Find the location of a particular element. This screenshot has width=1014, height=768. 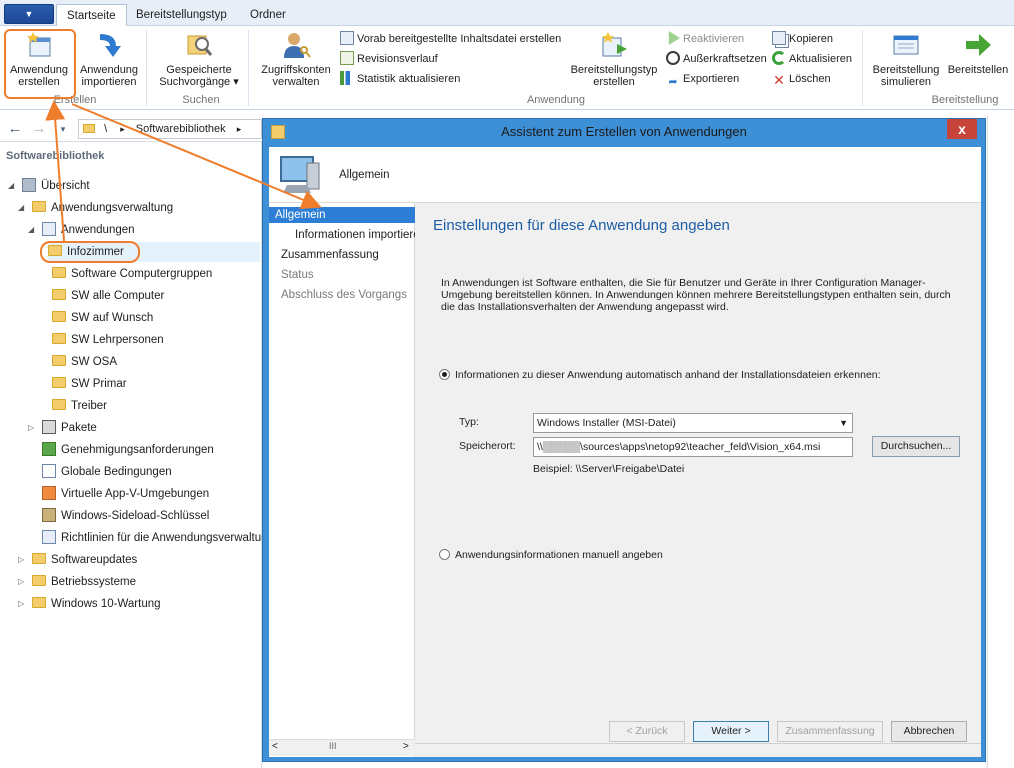

import-application-button: Anwendung importieren is located at coordinates (109, 59).